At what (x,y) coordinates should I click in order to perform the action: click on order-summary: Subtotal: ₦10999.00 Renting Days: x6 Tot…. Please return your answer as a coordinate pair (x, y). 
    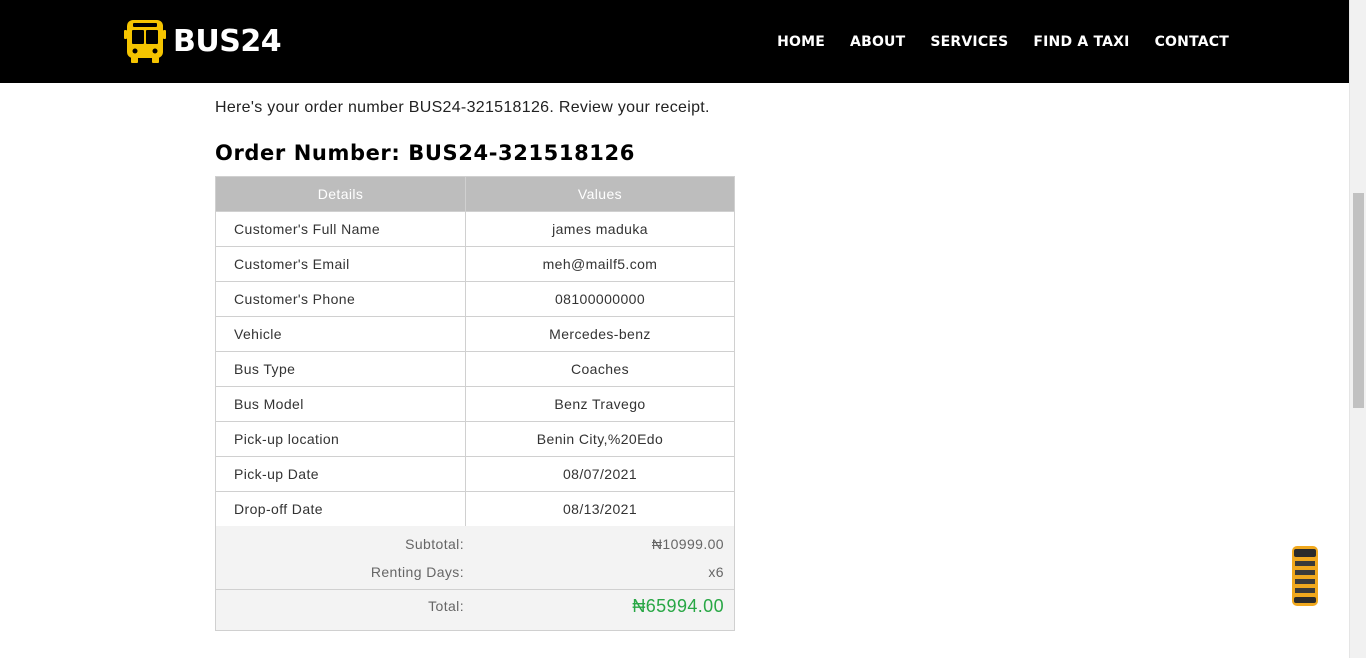
    Looking at the image, I should click on (475, 578).